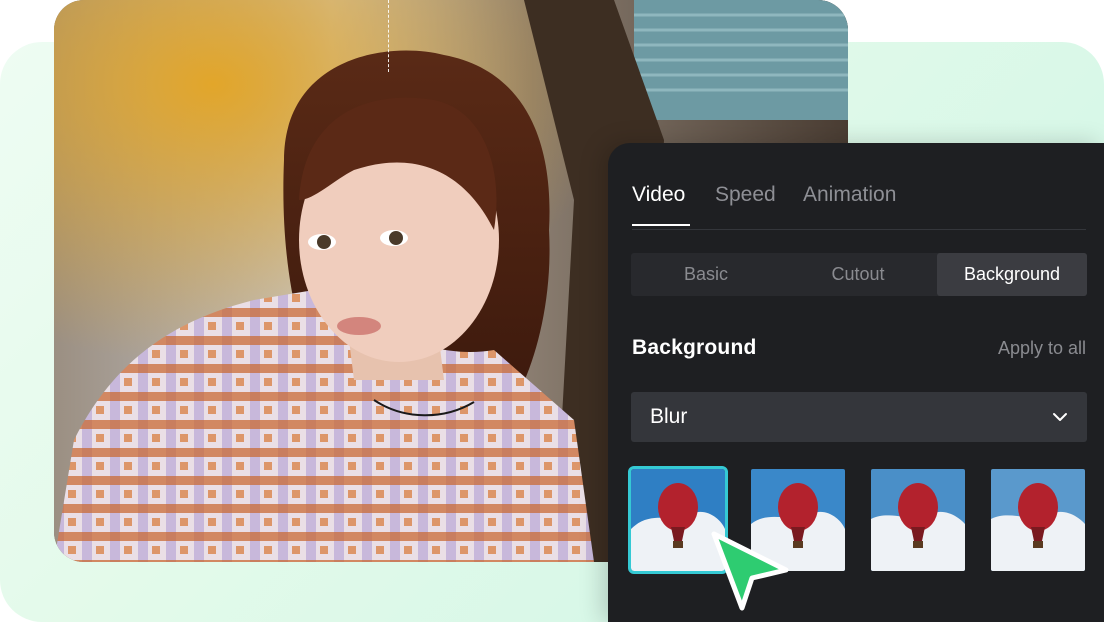  What do you see at coordinates (1012, 274) in the screenshot?
I see `segment-background: Background` at bounding box center [1012, 274].